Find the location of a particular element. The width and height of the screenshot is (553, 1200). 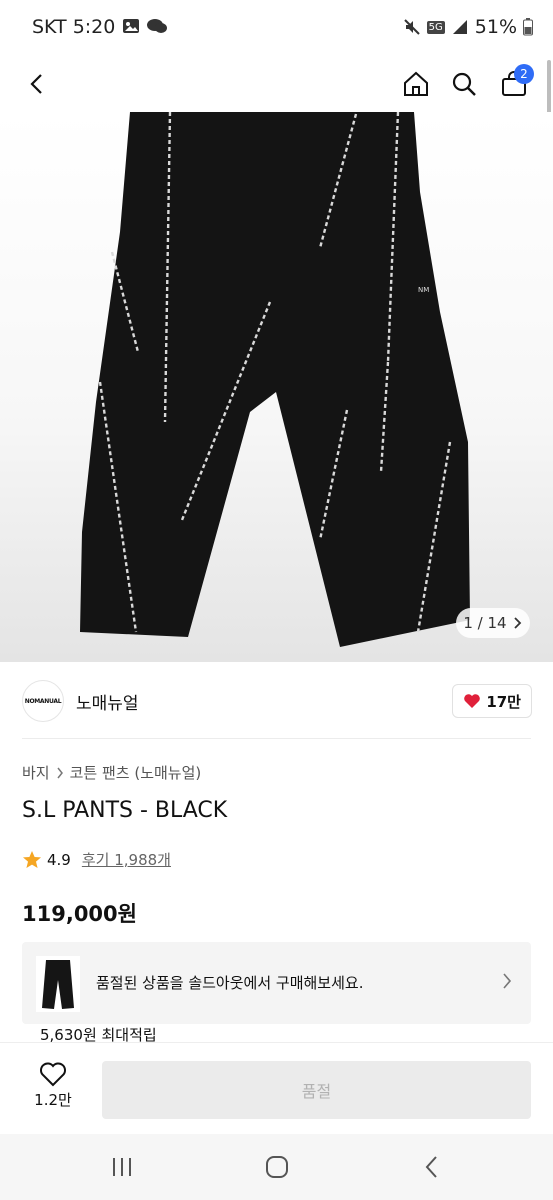

brand-like-button: 17만 is located at coordinates (492, 701).